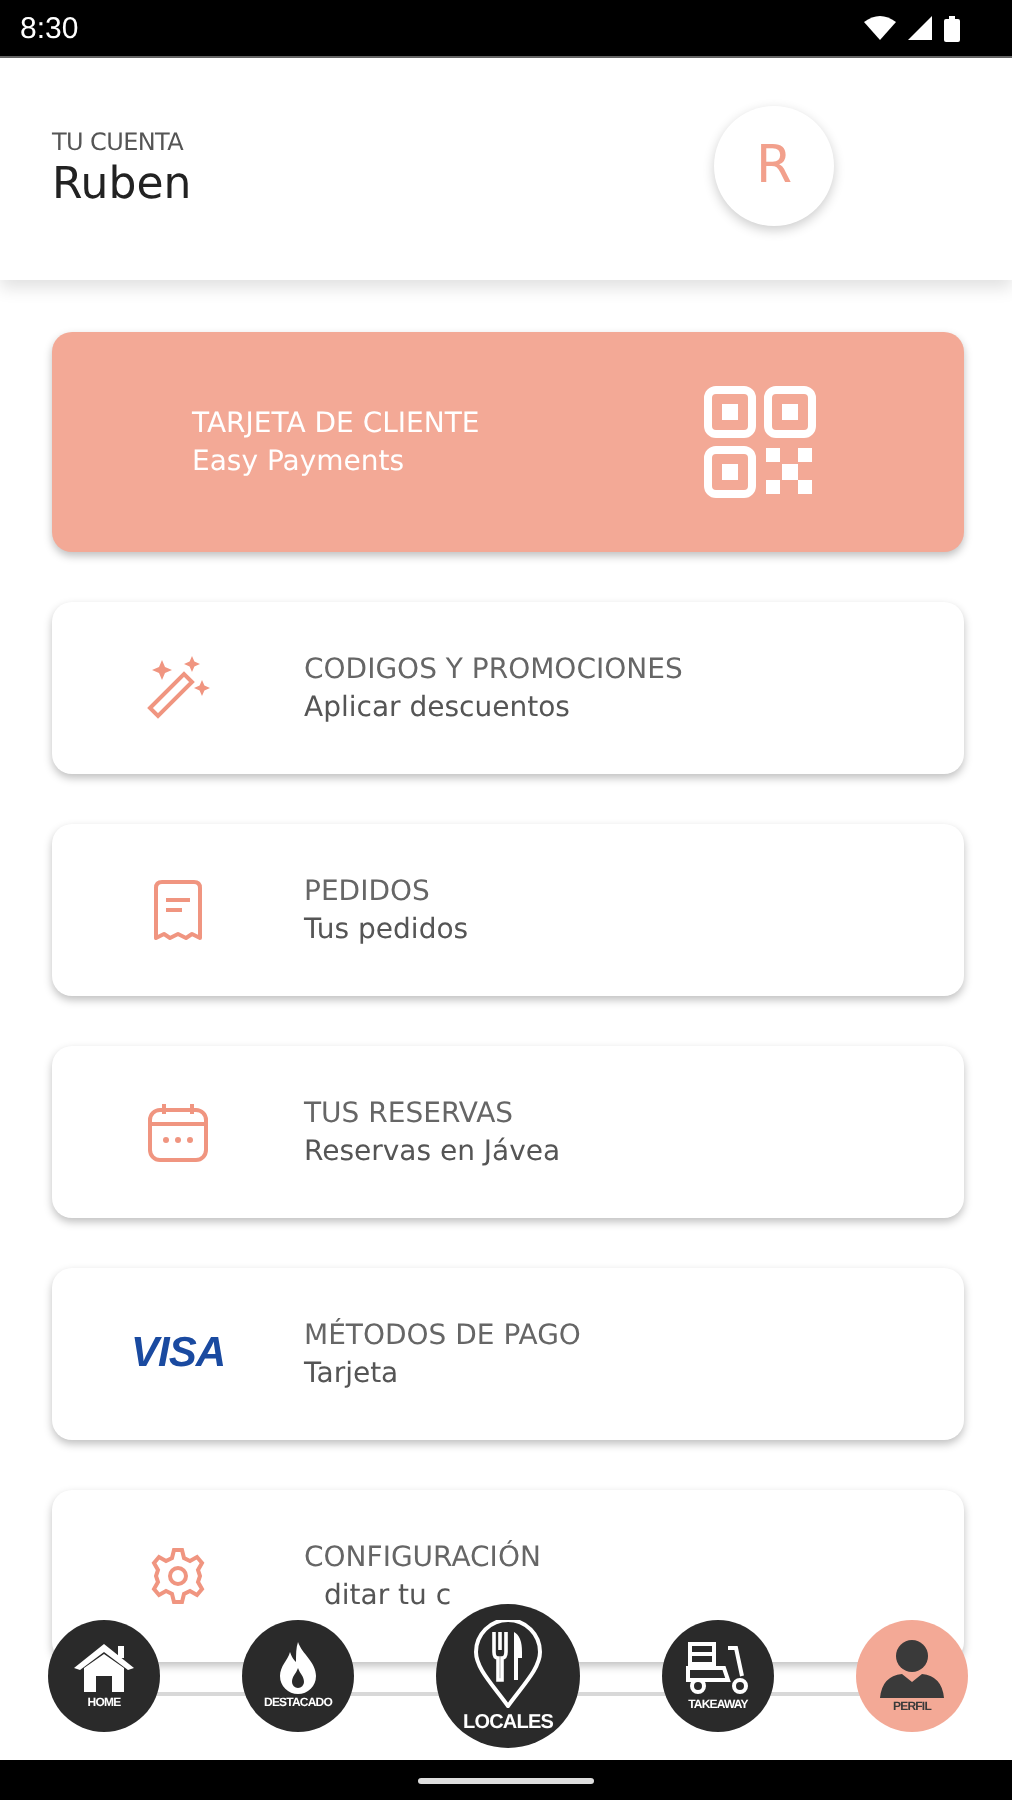 Image resolution: width=1012 pixels, height=1800 pixels. What do you see at coordinates (368, 891) in the screenshot?
I see `menu-title: PEDIDOS` at bounding box center [368, 891].